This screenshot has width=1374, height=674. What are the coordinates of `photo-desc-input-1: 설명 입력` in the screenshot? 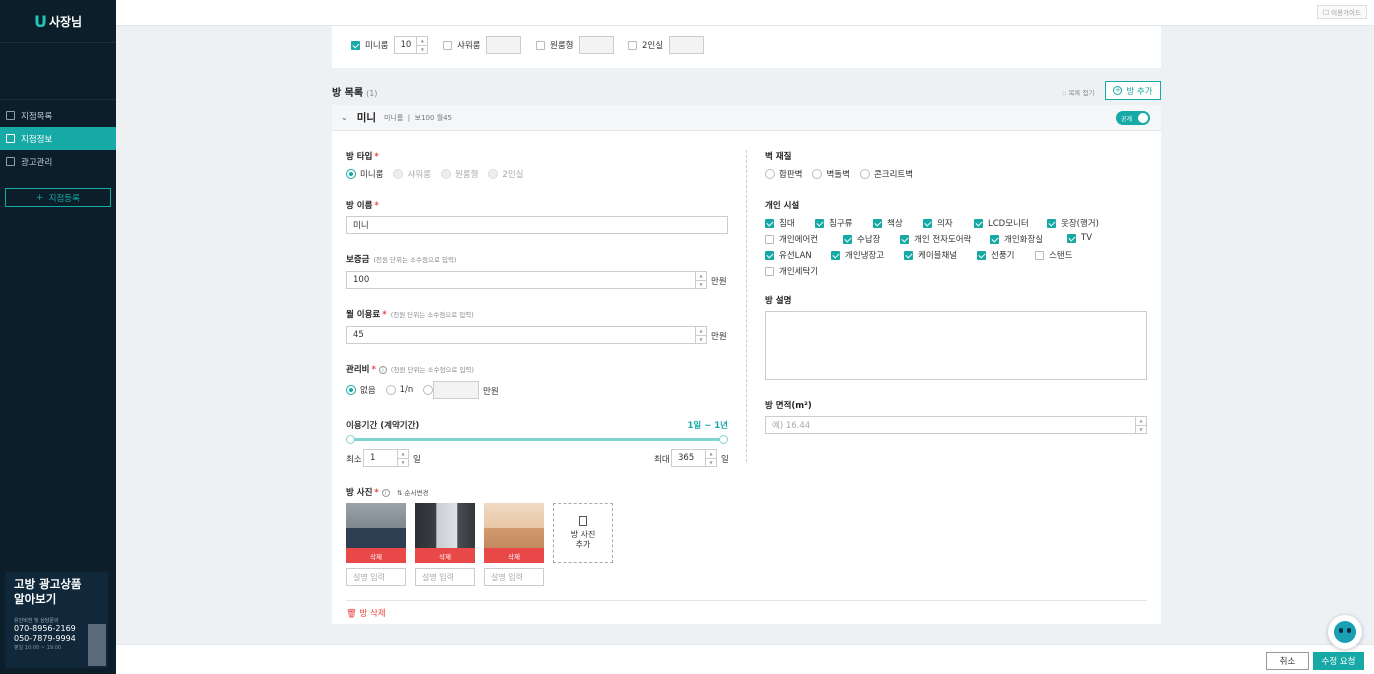 It's located at (376, 577).